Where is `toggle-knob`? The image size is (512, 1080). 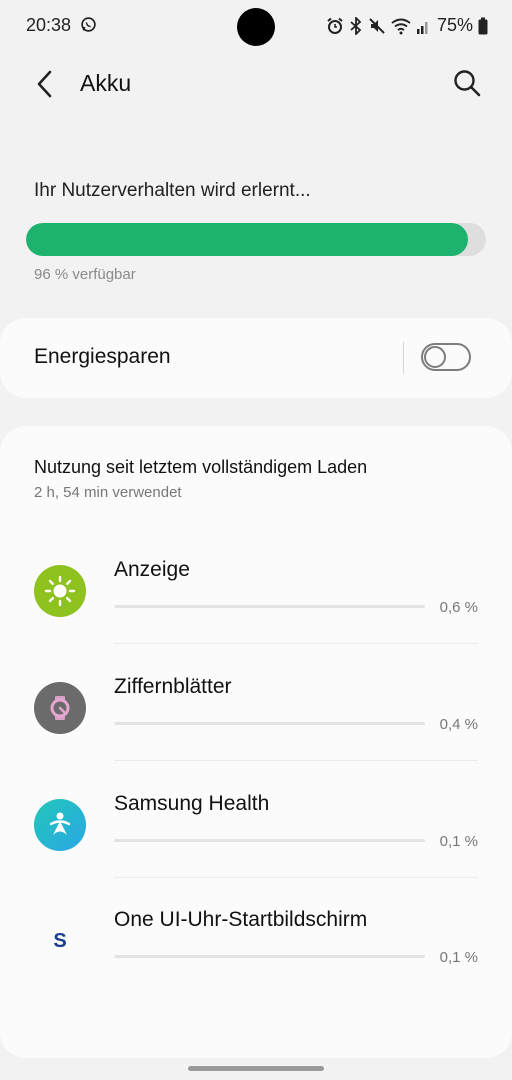 toggle-knob is located at coordinates (435, 357).